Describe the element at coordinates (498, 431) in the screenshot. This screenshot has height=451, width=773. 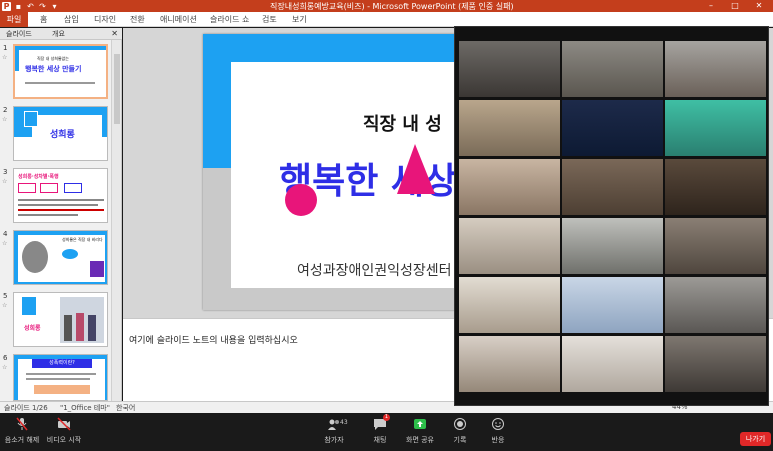
I see `reactions-button: 반응` at that location.